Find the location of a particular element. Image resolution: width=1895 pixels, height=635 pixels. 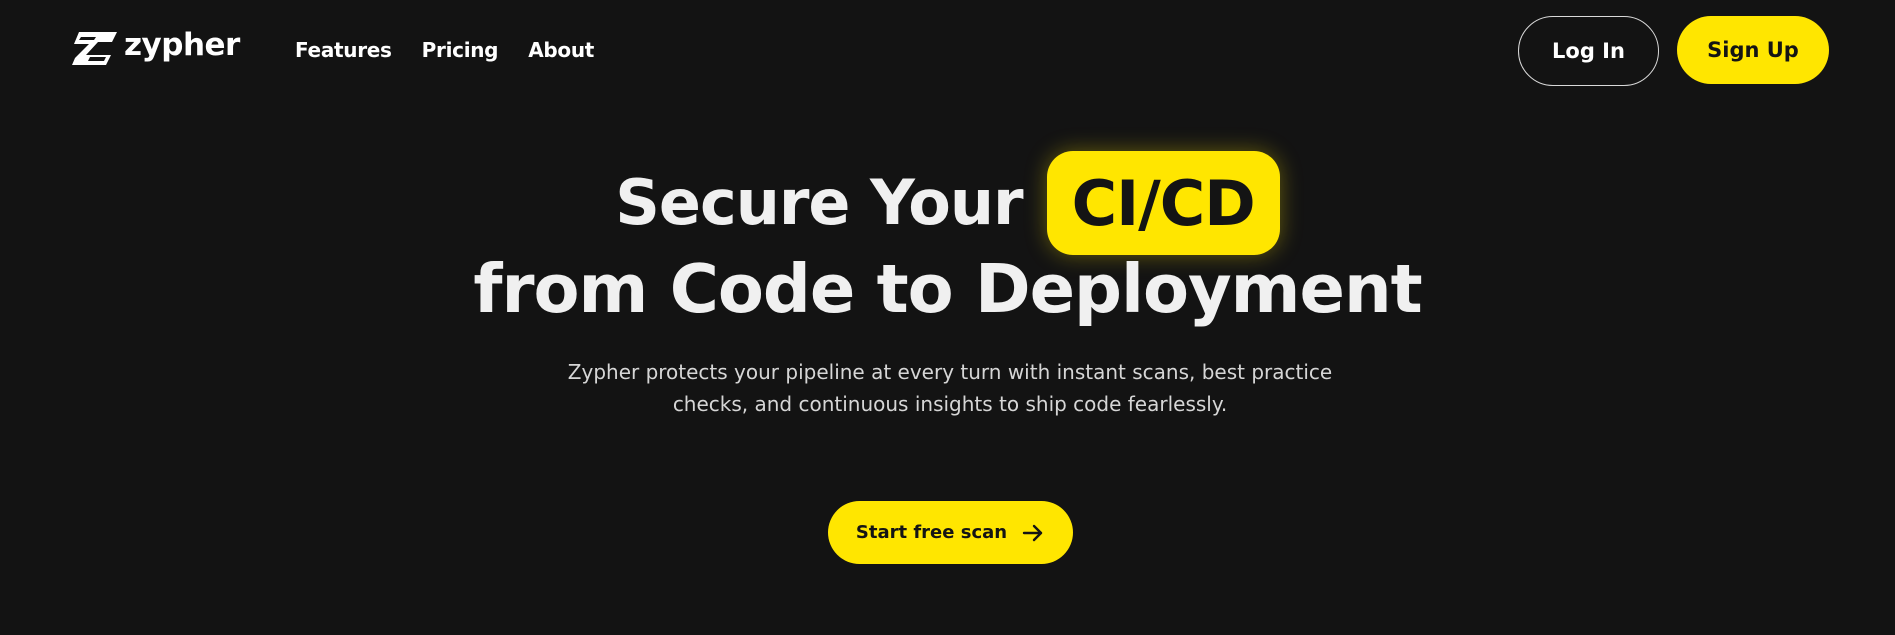

login-button: Log In is located at coordinates (1588, 51).